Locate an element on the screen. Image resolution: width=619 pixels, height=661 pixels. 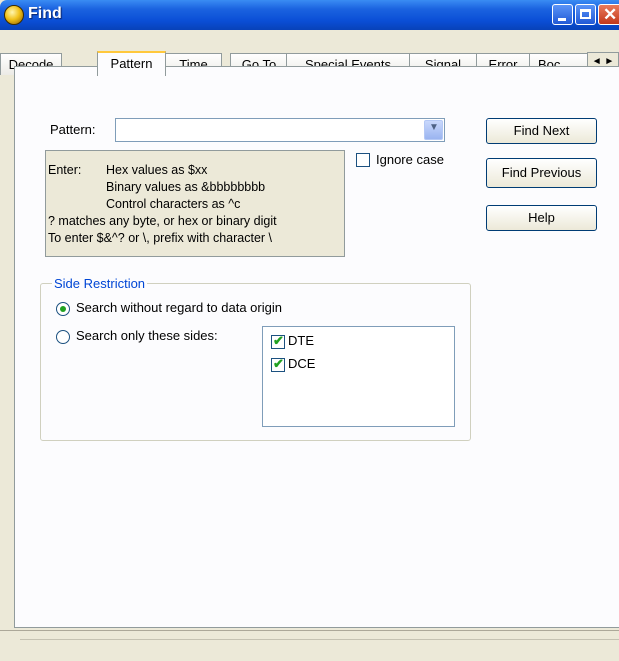
dte-checkbox: ✔ is located at coordinates (278, 341).